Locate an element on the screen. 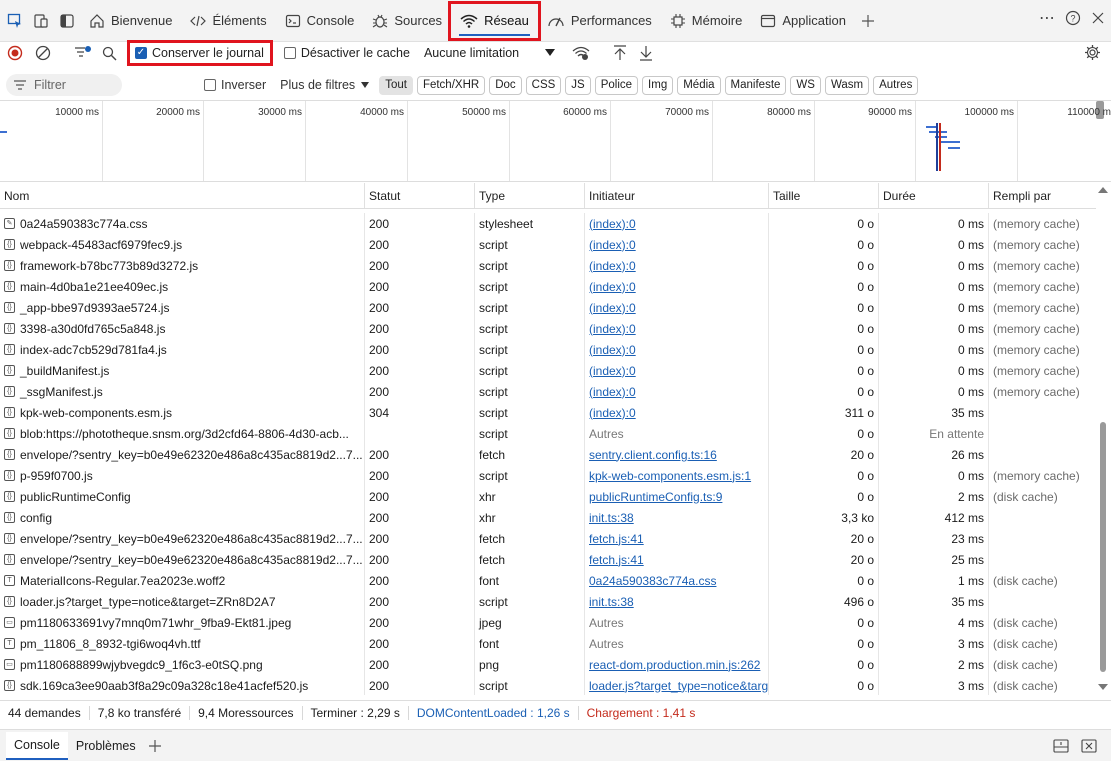 The image size is (1111, 761). search-button is located at coordinates (109, 53).